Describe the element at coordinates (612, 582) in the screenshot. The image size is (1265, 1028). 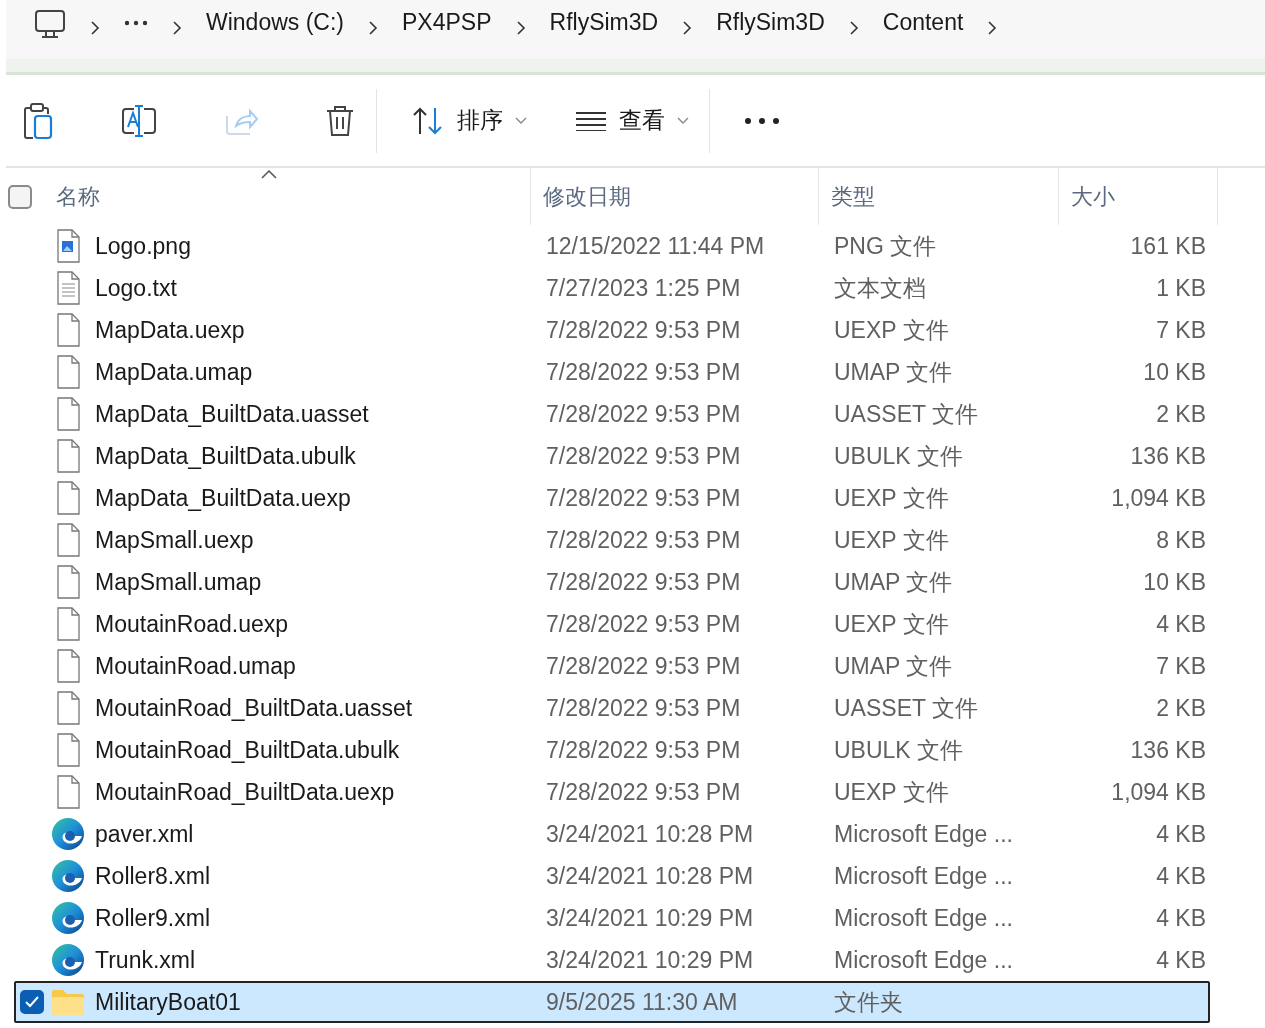
I see `file-row: MapSmall.umap 7/28/2022 9:53 PM UMAP 文件 10 KB` at that location.